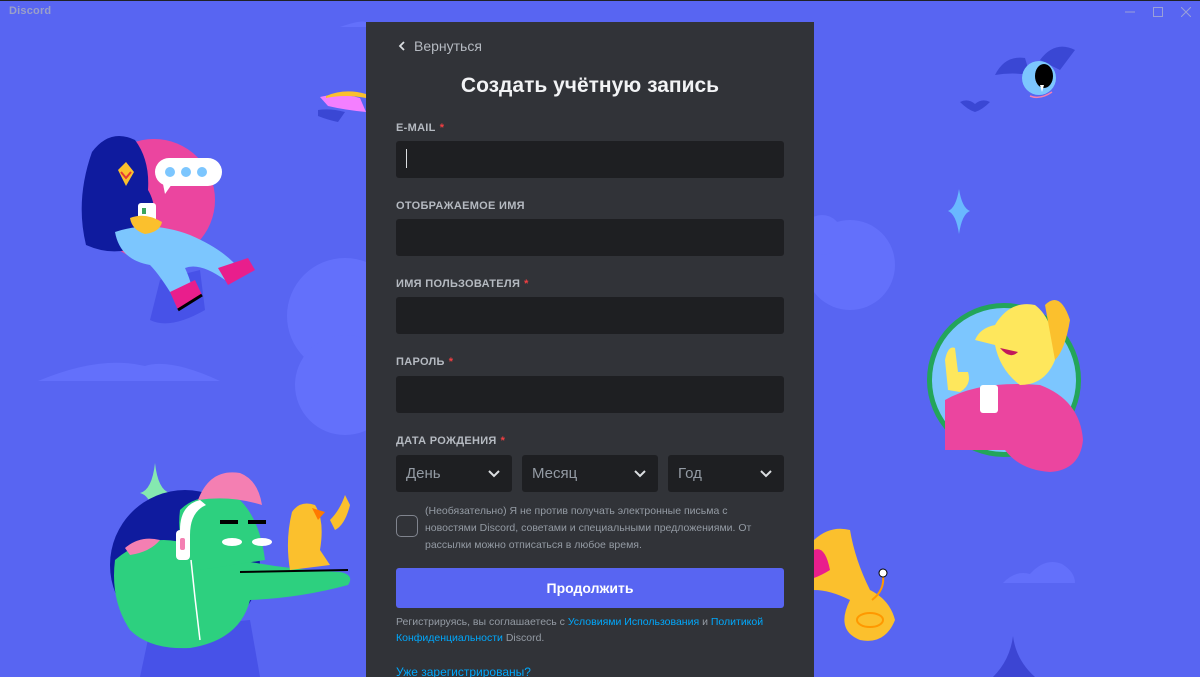  I want to click on maximize-icon, so click(1158, 12).